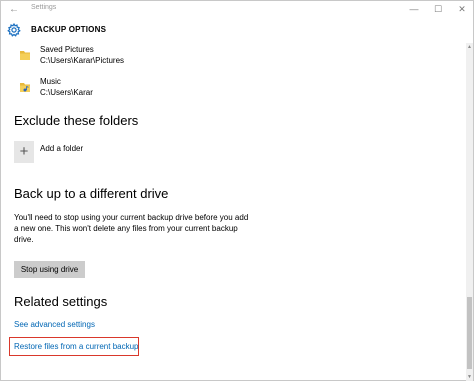 The height and width of the screenshot is (381, 474). I want to click on window-title: Settings, so click(44, 7).